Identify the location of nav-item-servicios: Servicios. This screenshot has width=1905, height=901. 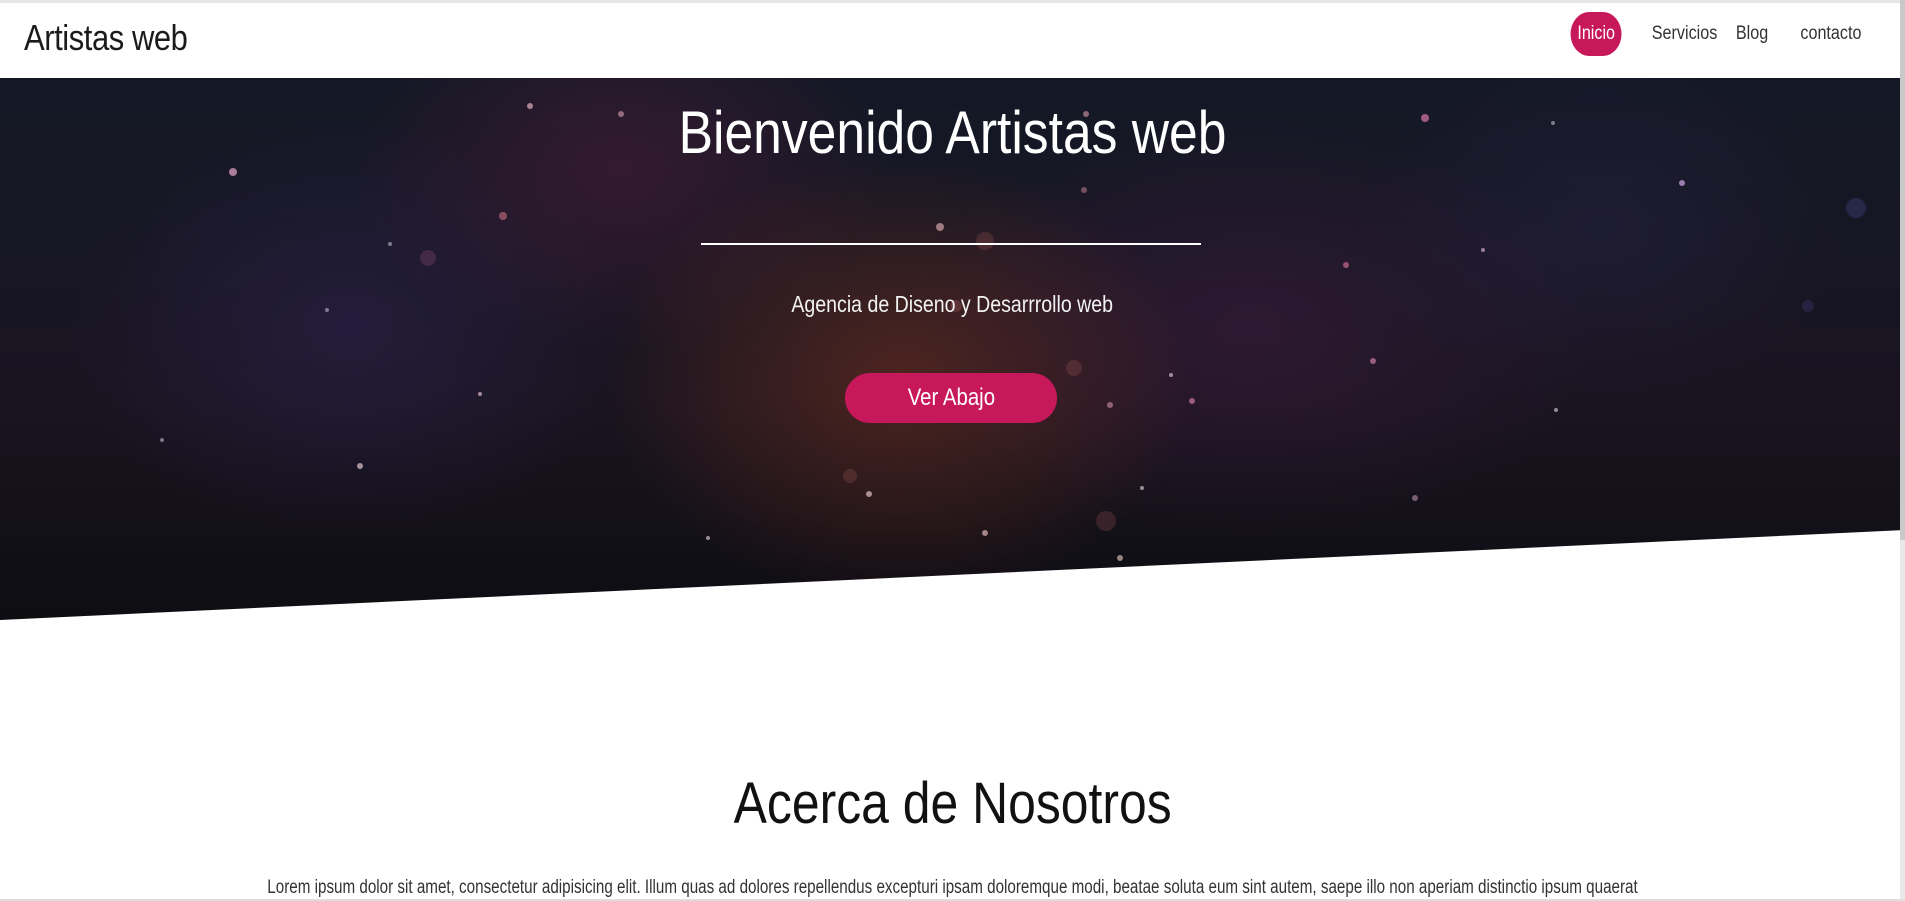
(1684, 34).